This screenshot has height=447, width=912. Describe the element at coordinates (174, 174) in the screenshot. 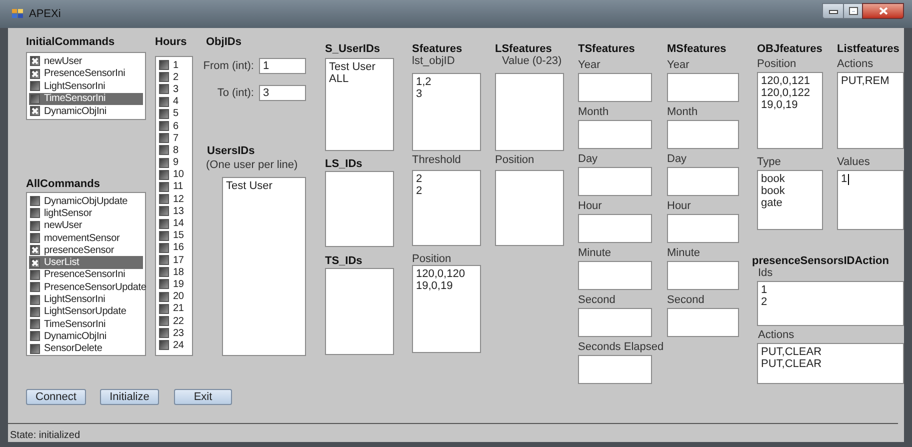

I see `list-item: 10` at that location.